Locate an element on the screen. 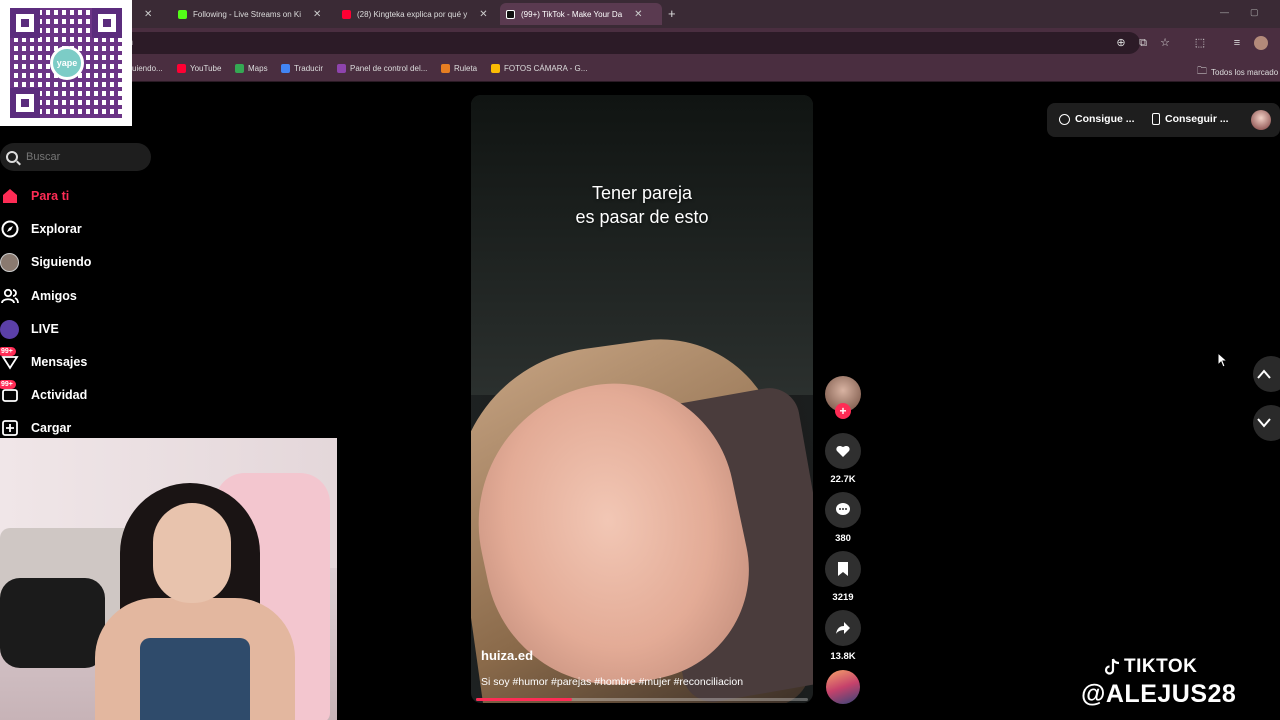 The width and height of the screenshot is (1280, 720). maps-icon is located at coordinates (239, 68).